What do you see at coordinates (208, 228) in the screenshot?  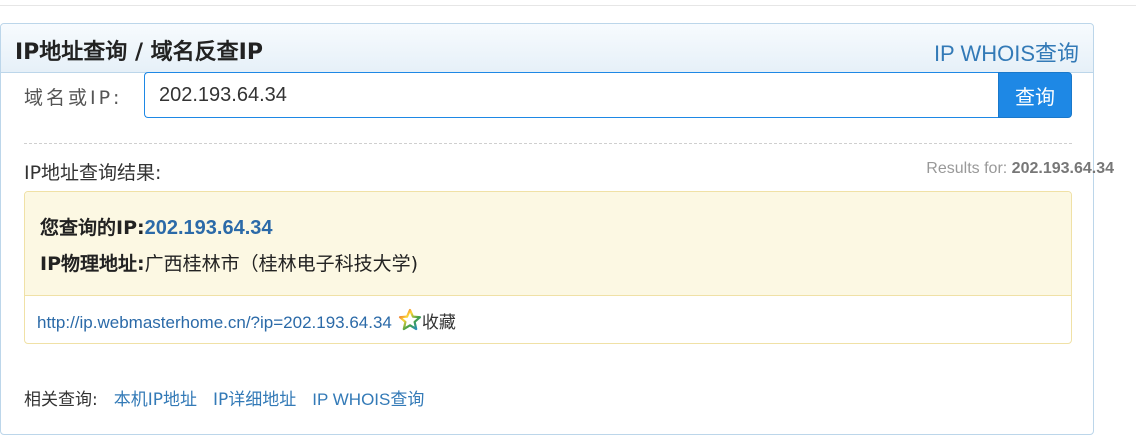 I see `queried-ip-value: 202.193.64.34` at bounding box center [208, 228].